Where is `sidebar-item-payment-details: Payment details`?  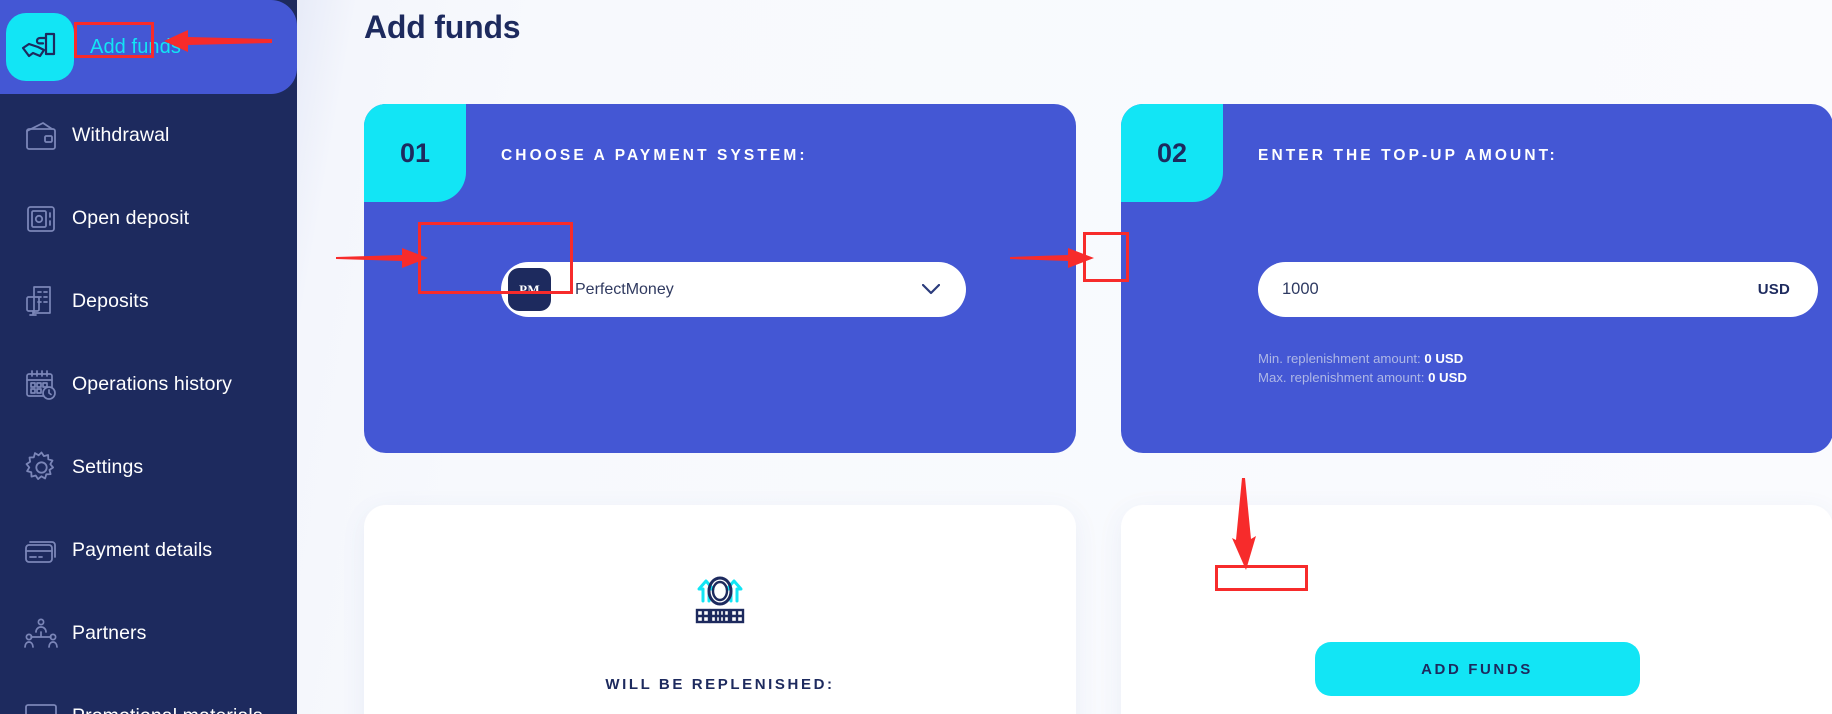
sidebar-item-payment-details: Payment details is located at coordinates (148, 550).